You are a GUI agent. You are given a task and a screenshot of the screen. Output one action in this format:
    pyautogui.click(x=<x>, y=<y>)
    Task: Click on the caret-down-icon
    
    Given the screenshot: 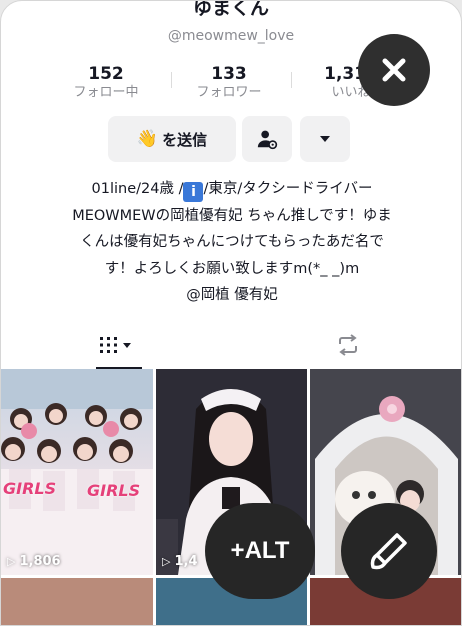 What is the action you would take?
    pyautogui.click(x=325, y=139)
    